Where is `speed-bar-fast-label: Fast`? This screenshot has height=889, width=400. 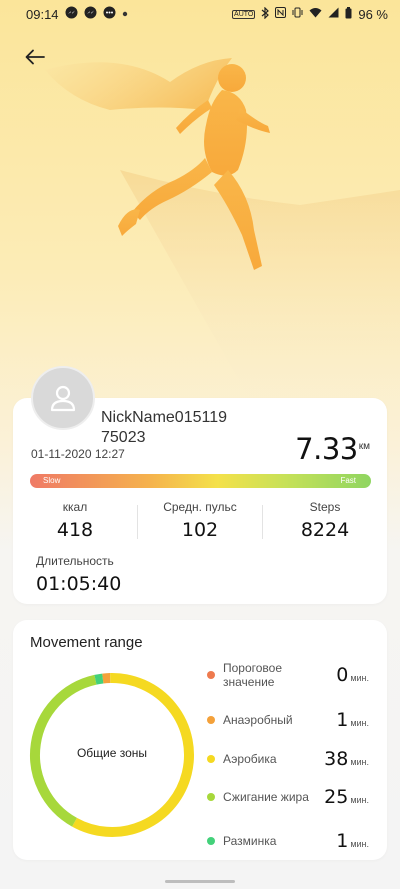
speed-bar-fast-label: Fast is located at coordinates (348, 480).